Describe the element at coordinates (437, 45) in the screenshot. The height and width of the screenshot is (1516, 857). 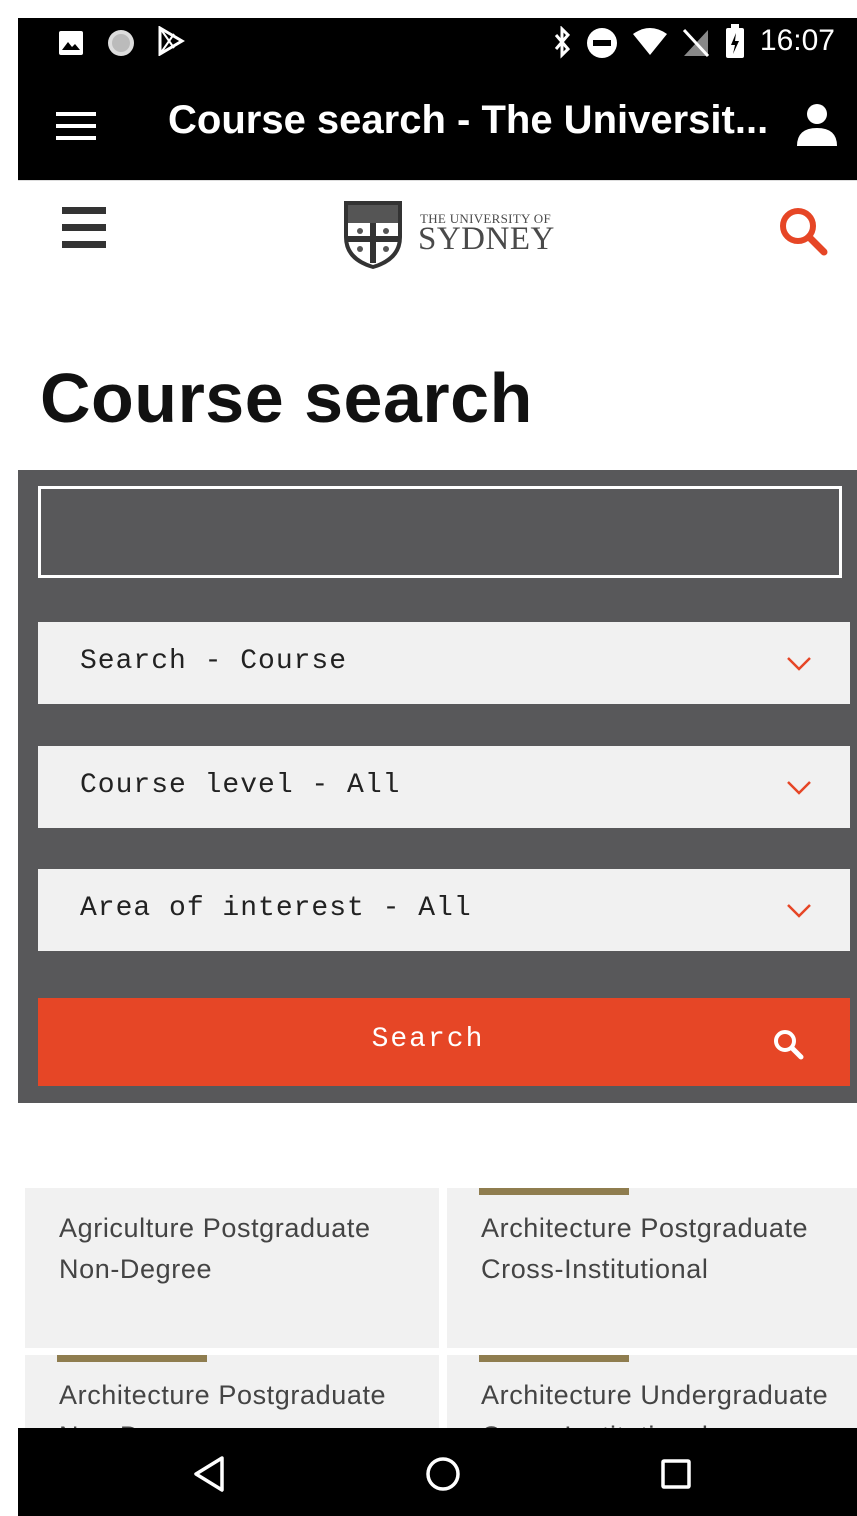
I see `status-bar: 16:07` at that location.